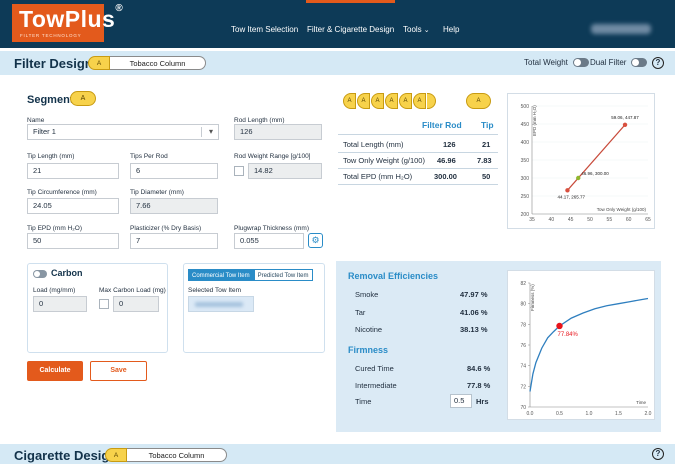  Describe the element at coordinates (618, 414) in the screenshot. I see `x-tick-label: 1.5` at that location.